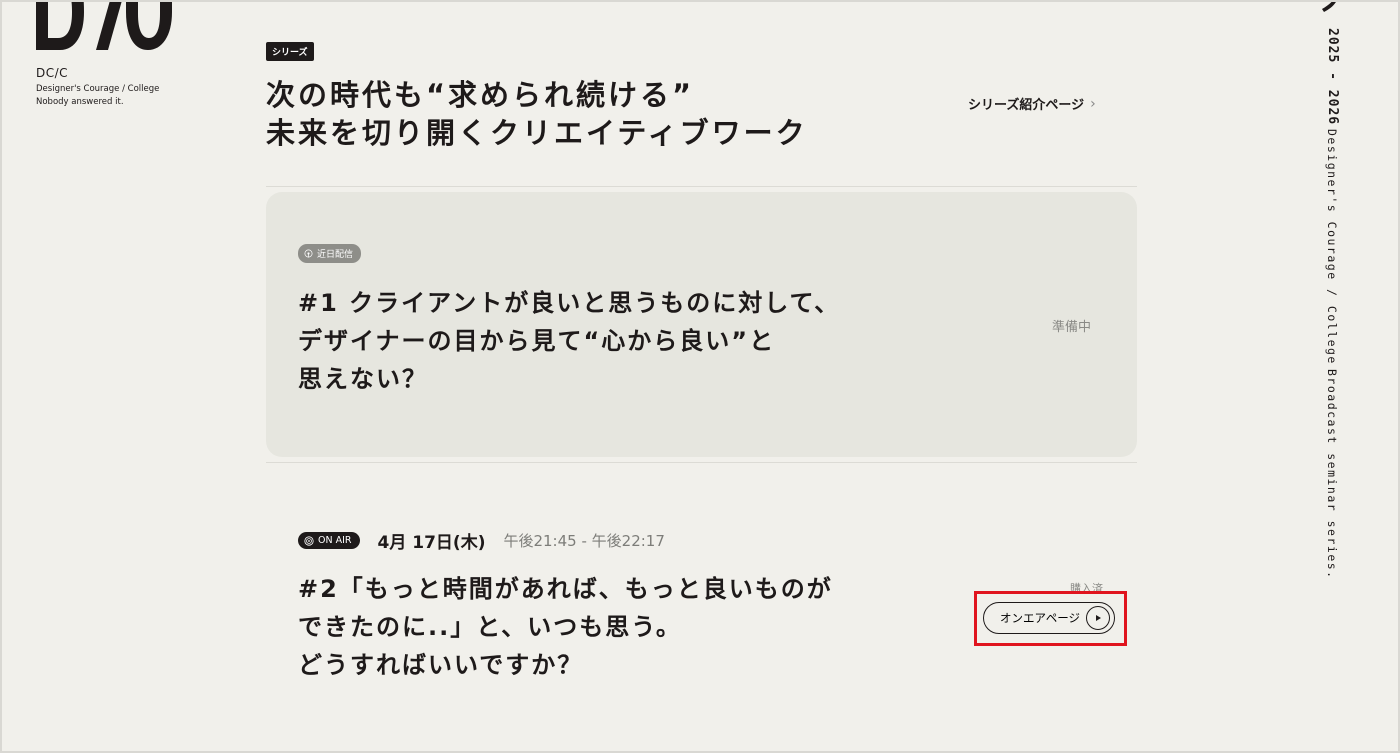 Image resolution: width=1400 pixels, height=753 pixels. Describe the element at coordinates (1093, 103) in the screenshot. I see `chevron-right-icon: ›` at that location.